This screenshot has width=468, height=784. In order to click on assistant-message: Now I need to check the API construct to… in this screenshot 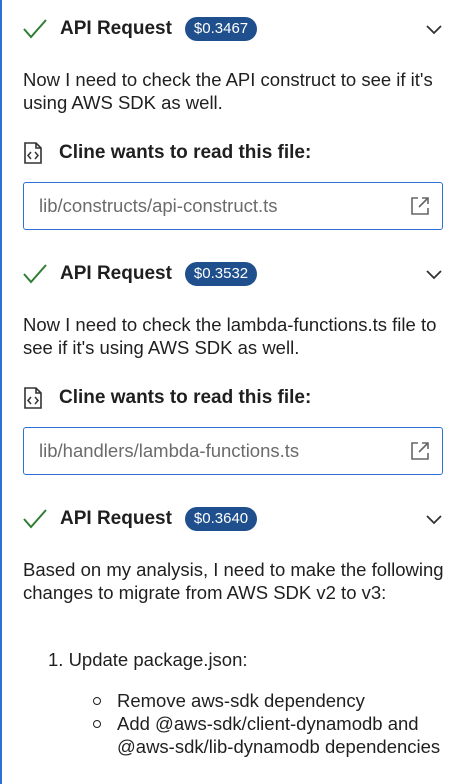, I will do `click(228, 91)`.